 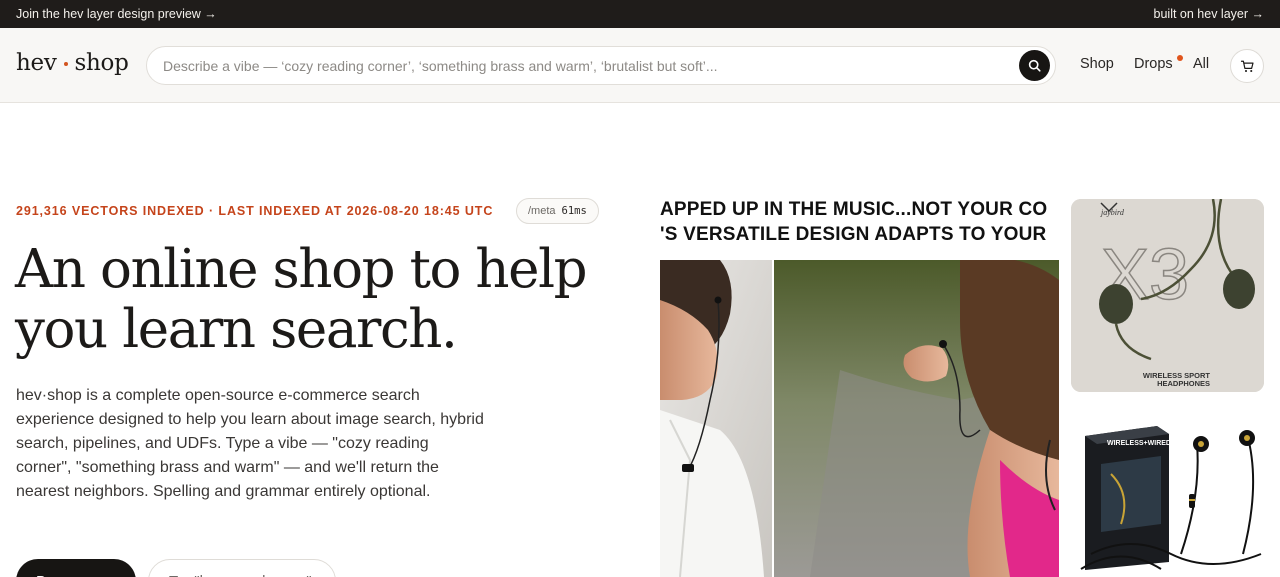 What do you see at coordinates (36, 63) in the screenshot?
I see `logo-text-left: hev` at bounding box center [36, 63].